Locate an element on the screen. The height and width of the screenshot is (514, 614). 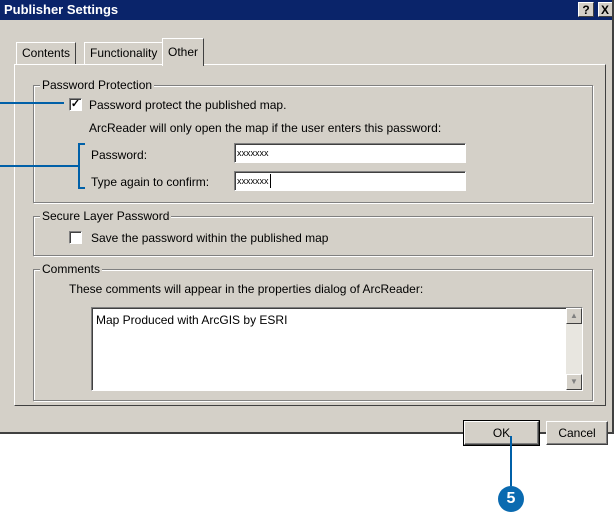
tab-other: Other is located at coordinates (183, 52).